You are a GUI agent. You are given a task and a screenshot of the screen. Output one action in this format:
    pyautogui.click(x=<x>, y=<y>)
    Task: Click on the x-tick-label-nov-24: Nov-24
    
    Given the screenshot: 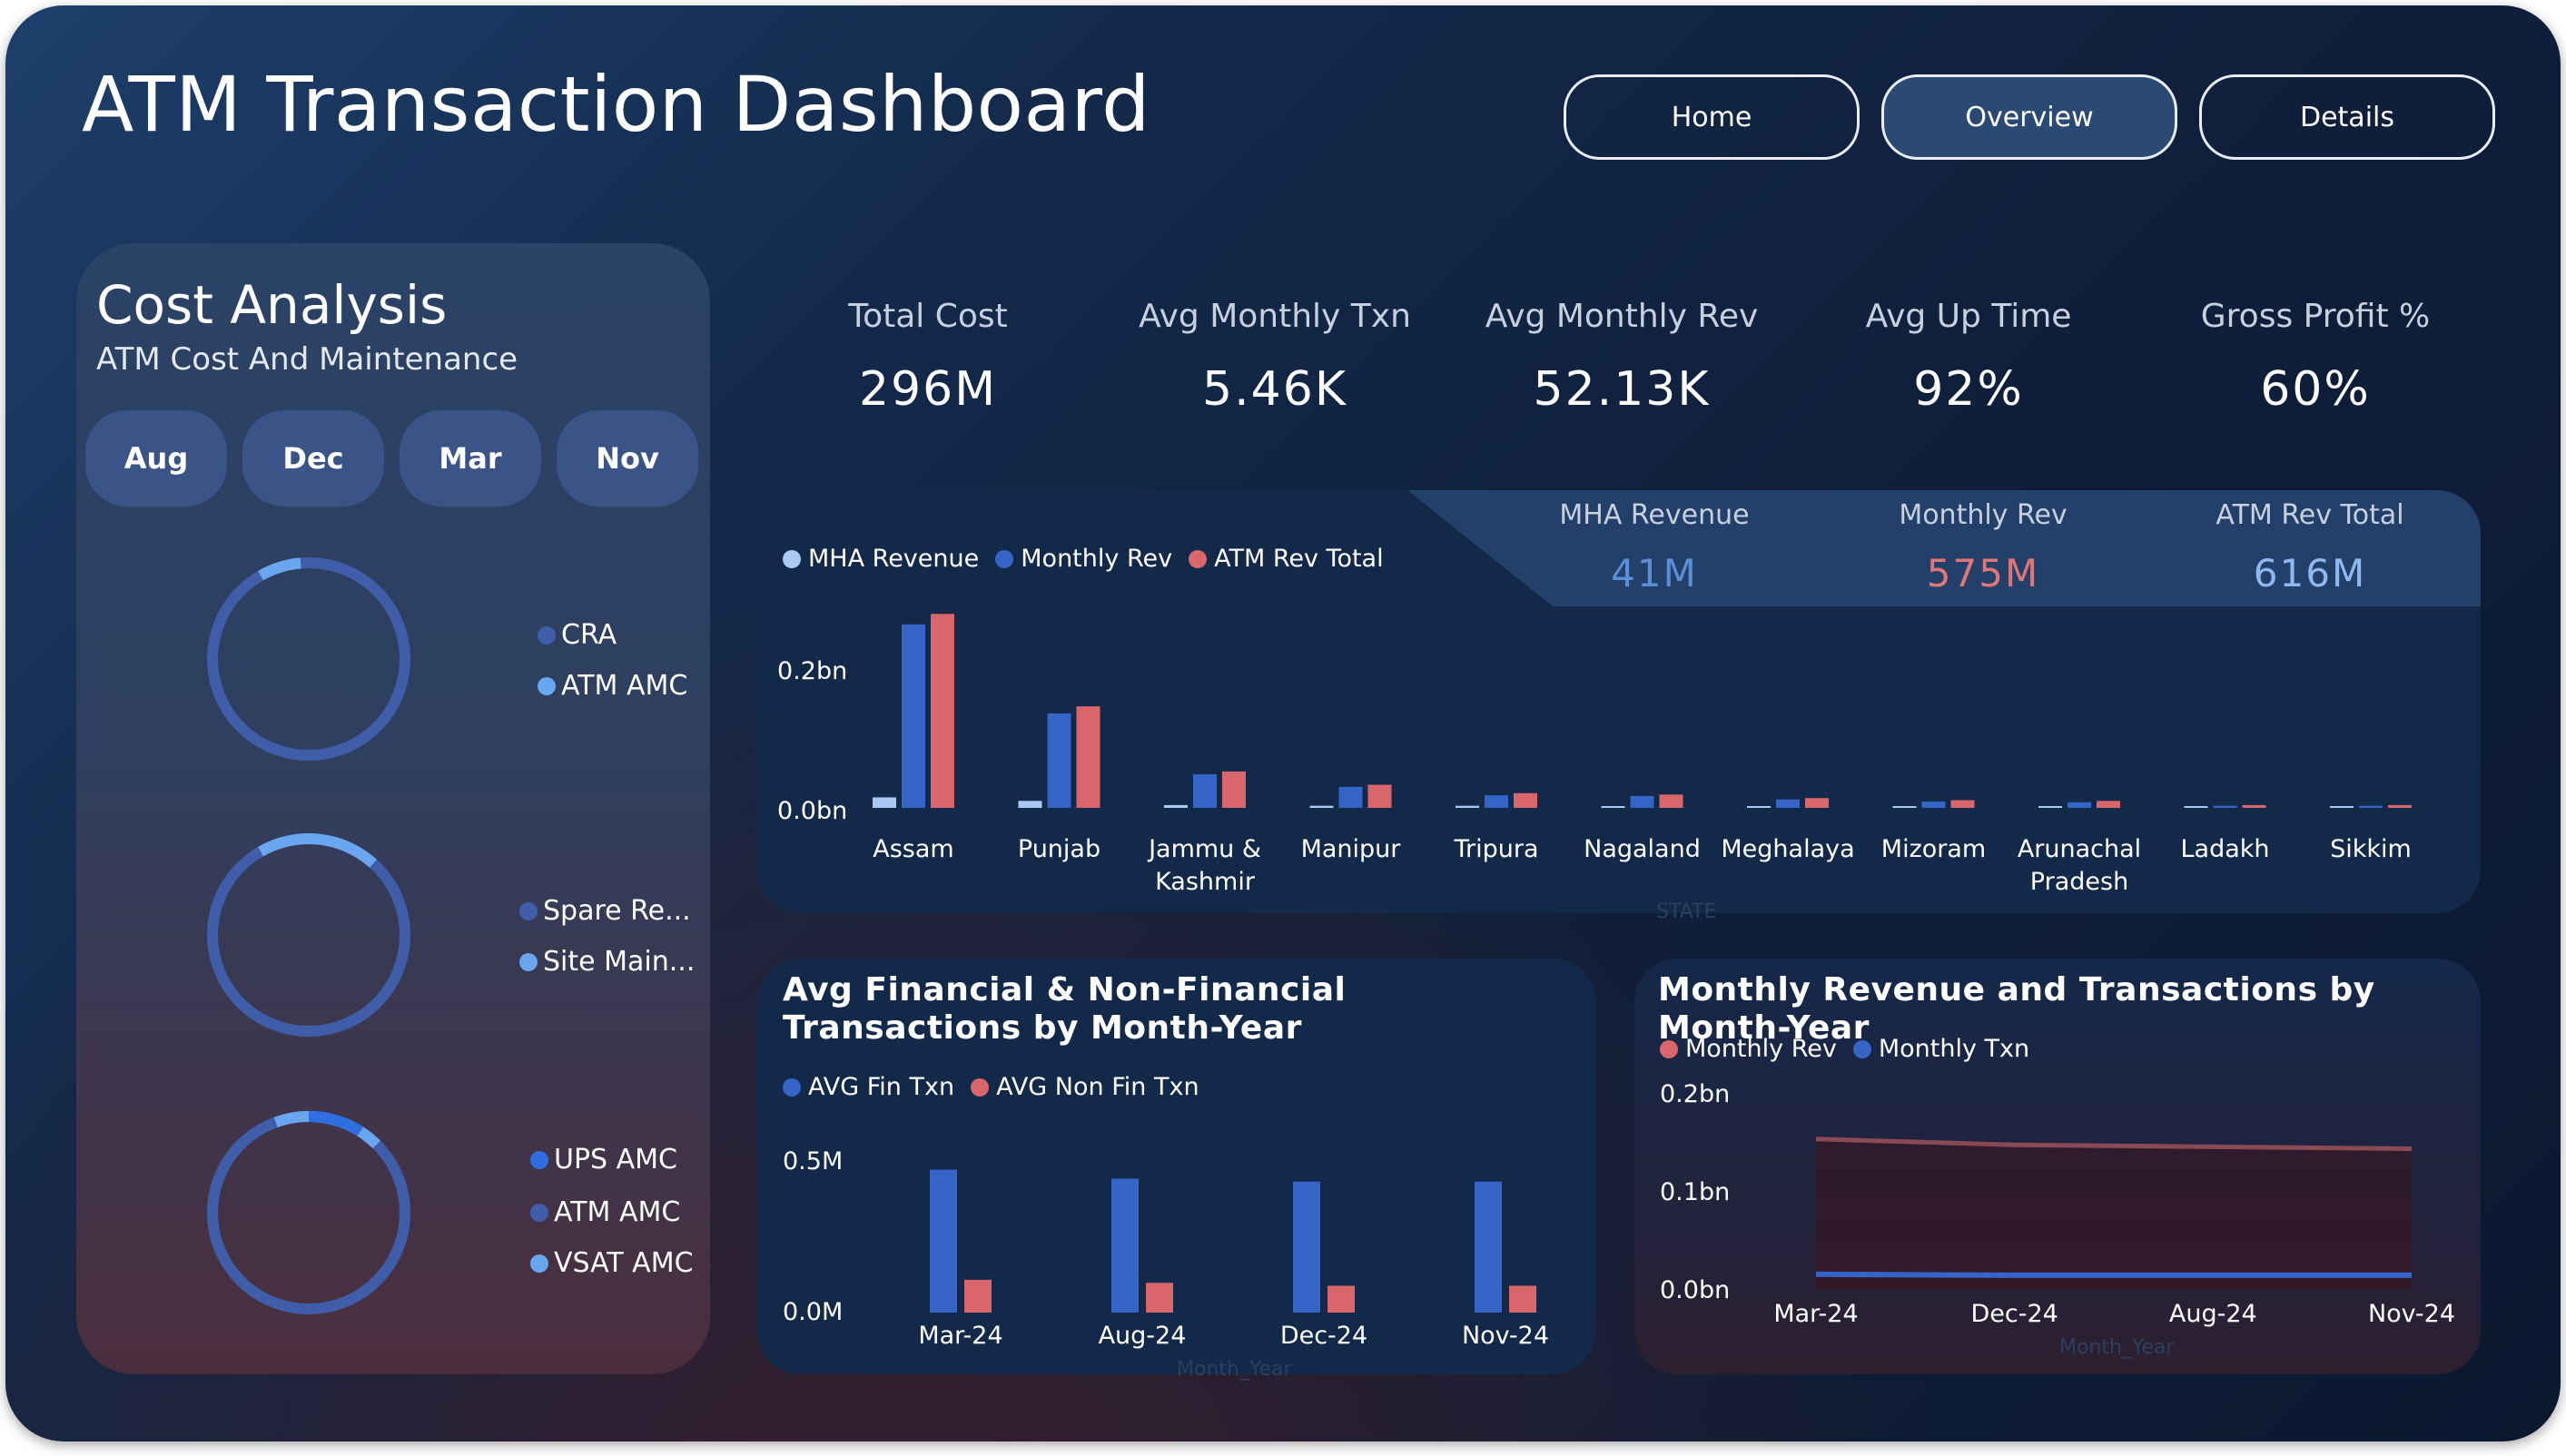 What is the action you would take?
    pyautogui.click(x=2411, y=1314)
    